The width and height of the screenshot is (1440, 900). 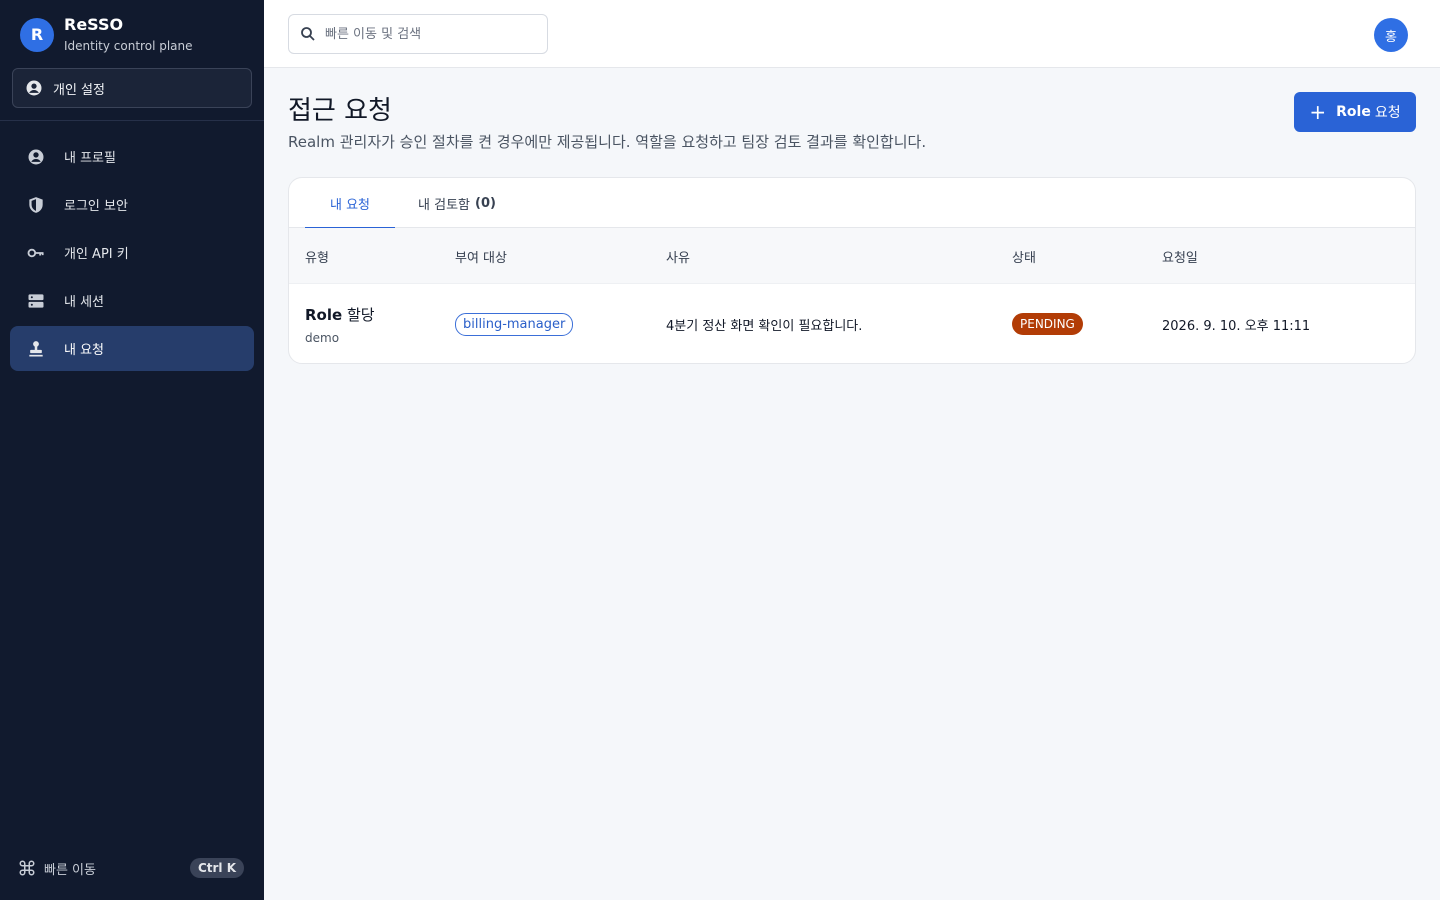 I want to click on sidebar-nav: 내 프로필 로그인 보안 개인 API 키 내 세션 내 요청, so click(x=132, y=254).